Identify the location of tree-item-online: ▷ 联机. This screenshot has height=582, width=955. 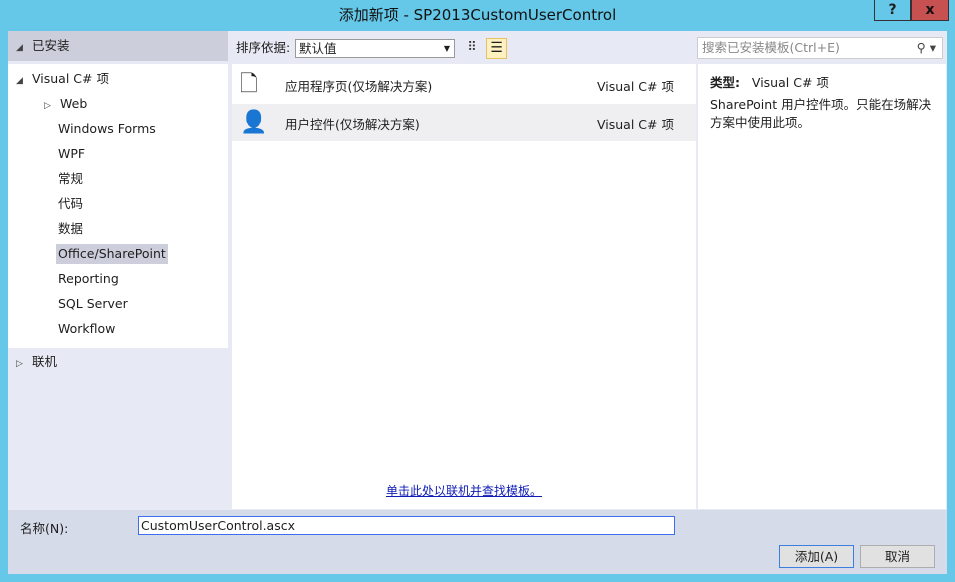
(36, 362).